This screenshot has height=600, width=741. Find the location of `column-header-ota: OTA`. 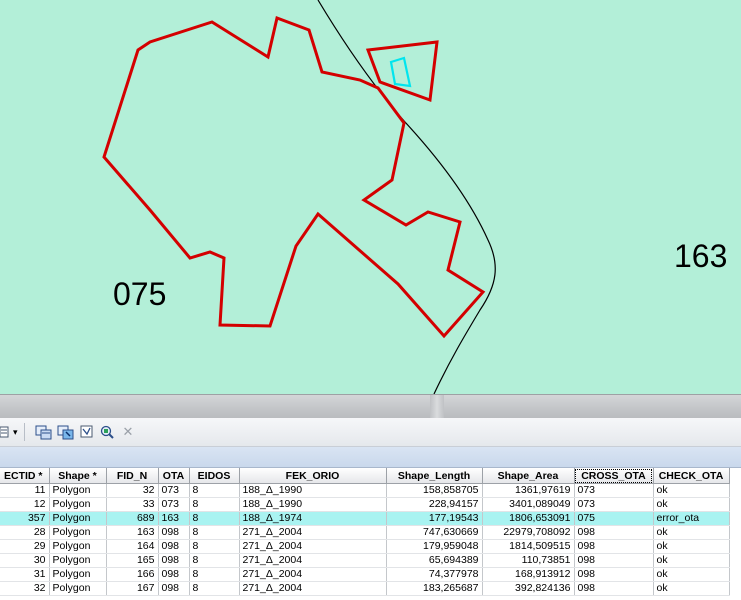

column-header-ota: OTA is located at coordinates (174, 476).